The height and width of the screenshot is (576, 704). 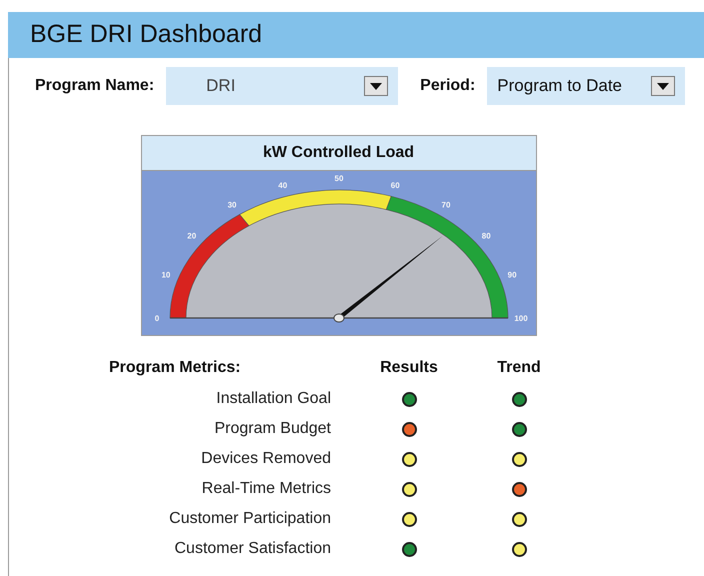 What do you see at coordinates (445, 205) in the screenshot?
I see `tick-label: 70` at bounding box center [445, 205].